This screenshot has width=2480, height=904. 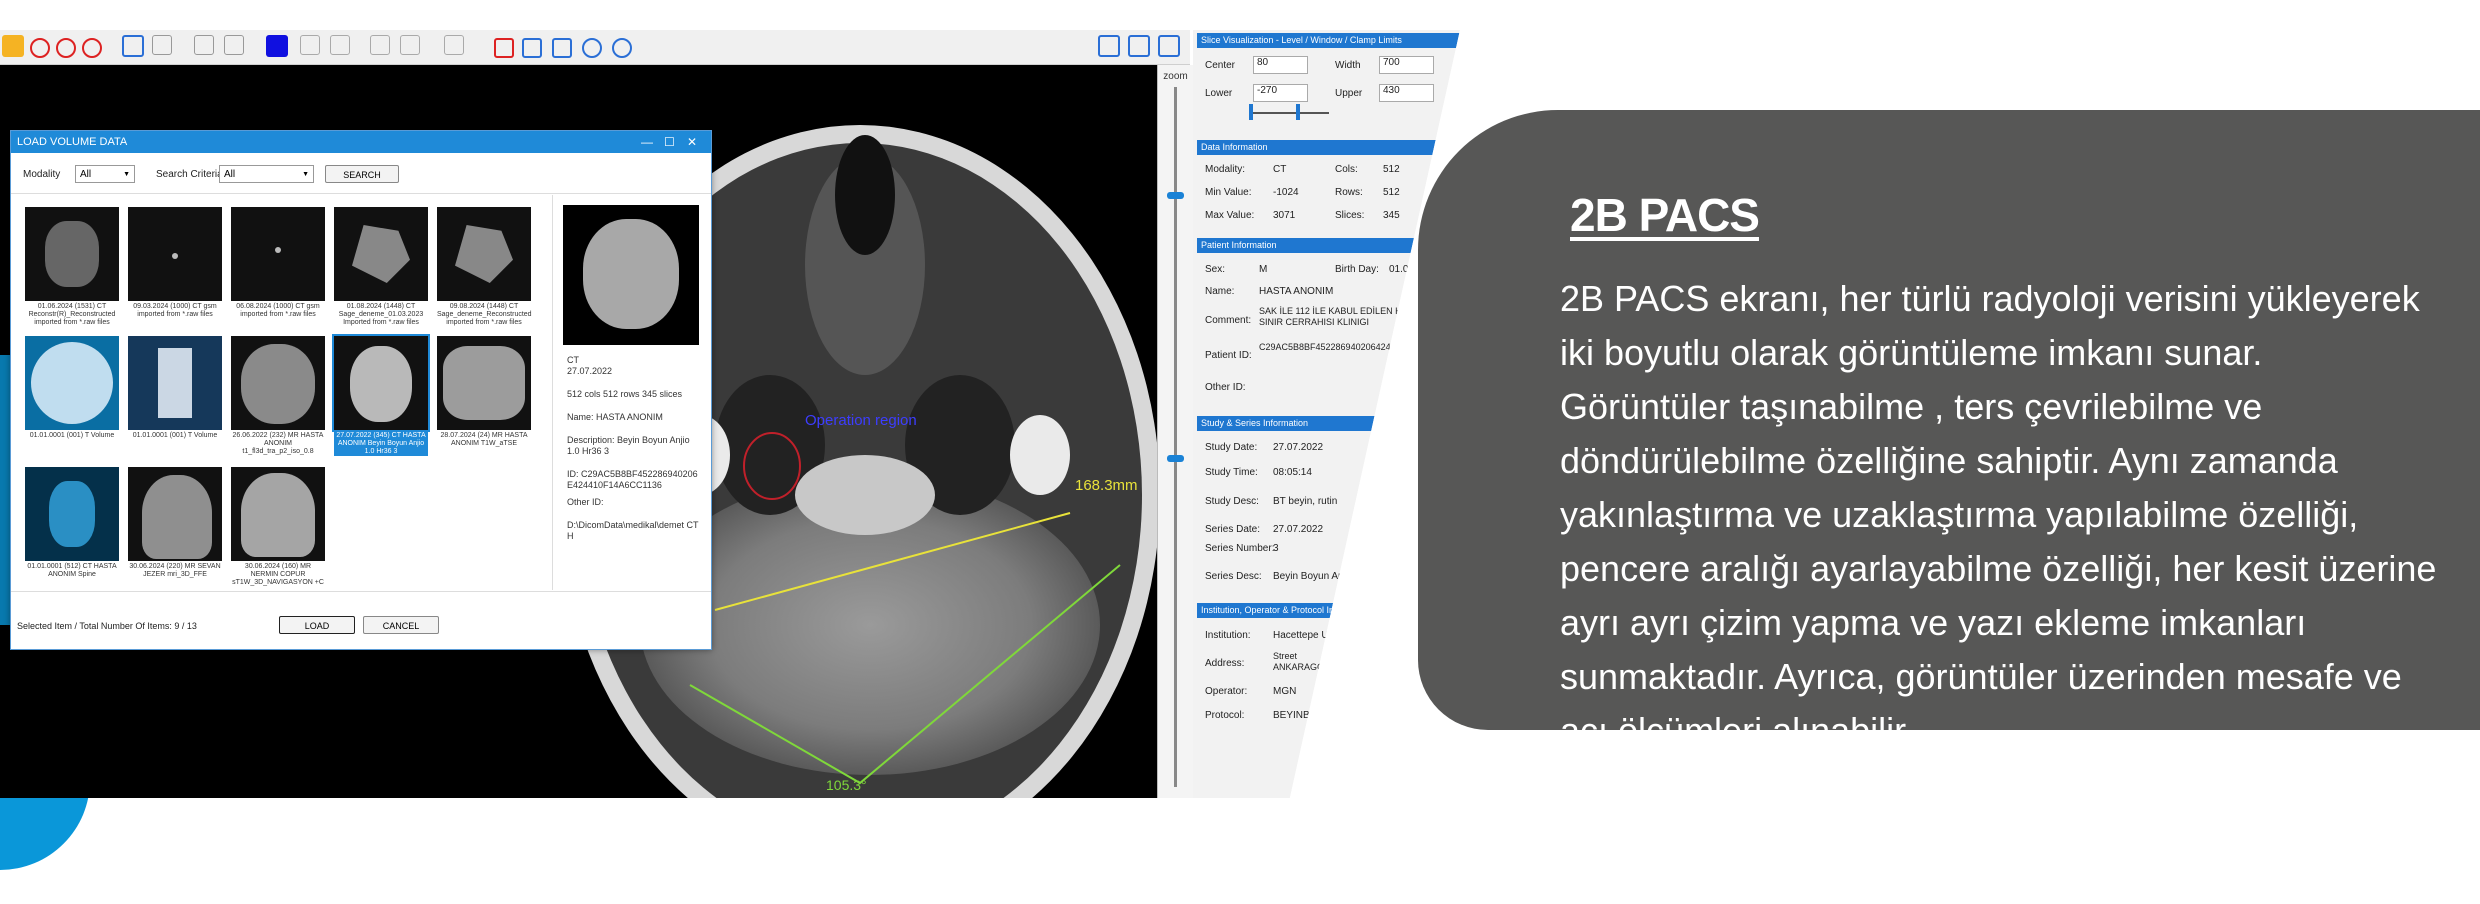 I want to click on pencil-icon, so click(x=340, y=45).